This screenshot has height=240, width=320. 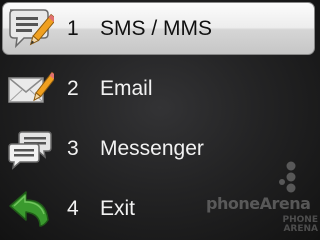 I want to click on menu-item-label: Messenger, so click(x=152, y=148).